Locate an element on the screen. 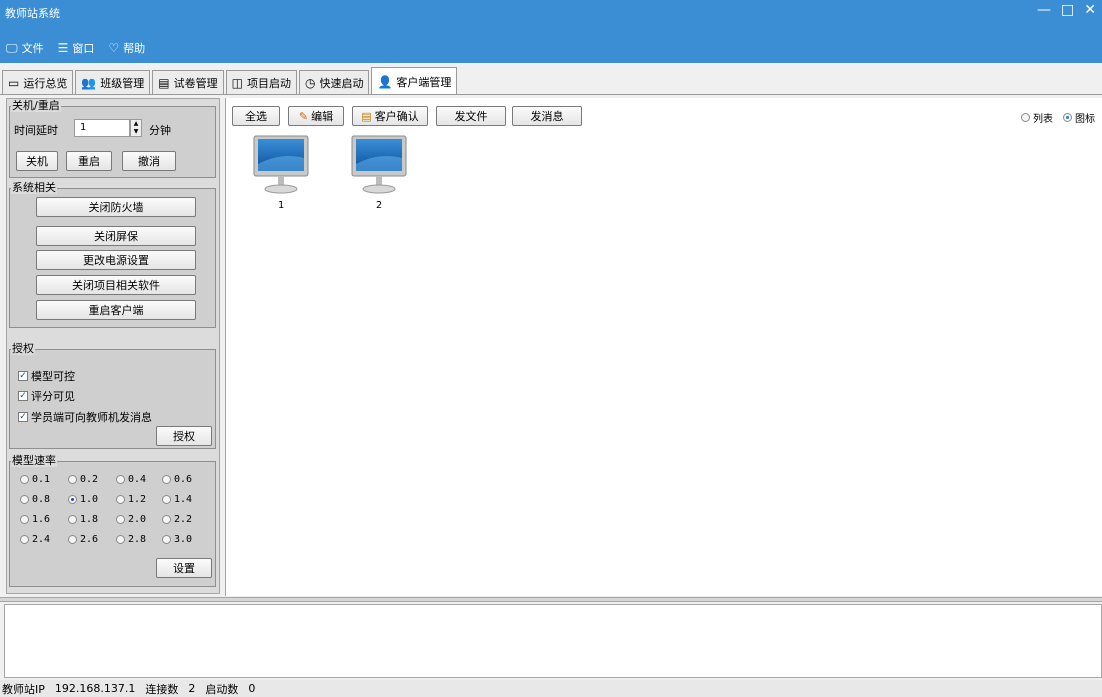 The width and height of the screenshot is (1102, 697). maximize-button: □ is located at coordinates (1067, 10).